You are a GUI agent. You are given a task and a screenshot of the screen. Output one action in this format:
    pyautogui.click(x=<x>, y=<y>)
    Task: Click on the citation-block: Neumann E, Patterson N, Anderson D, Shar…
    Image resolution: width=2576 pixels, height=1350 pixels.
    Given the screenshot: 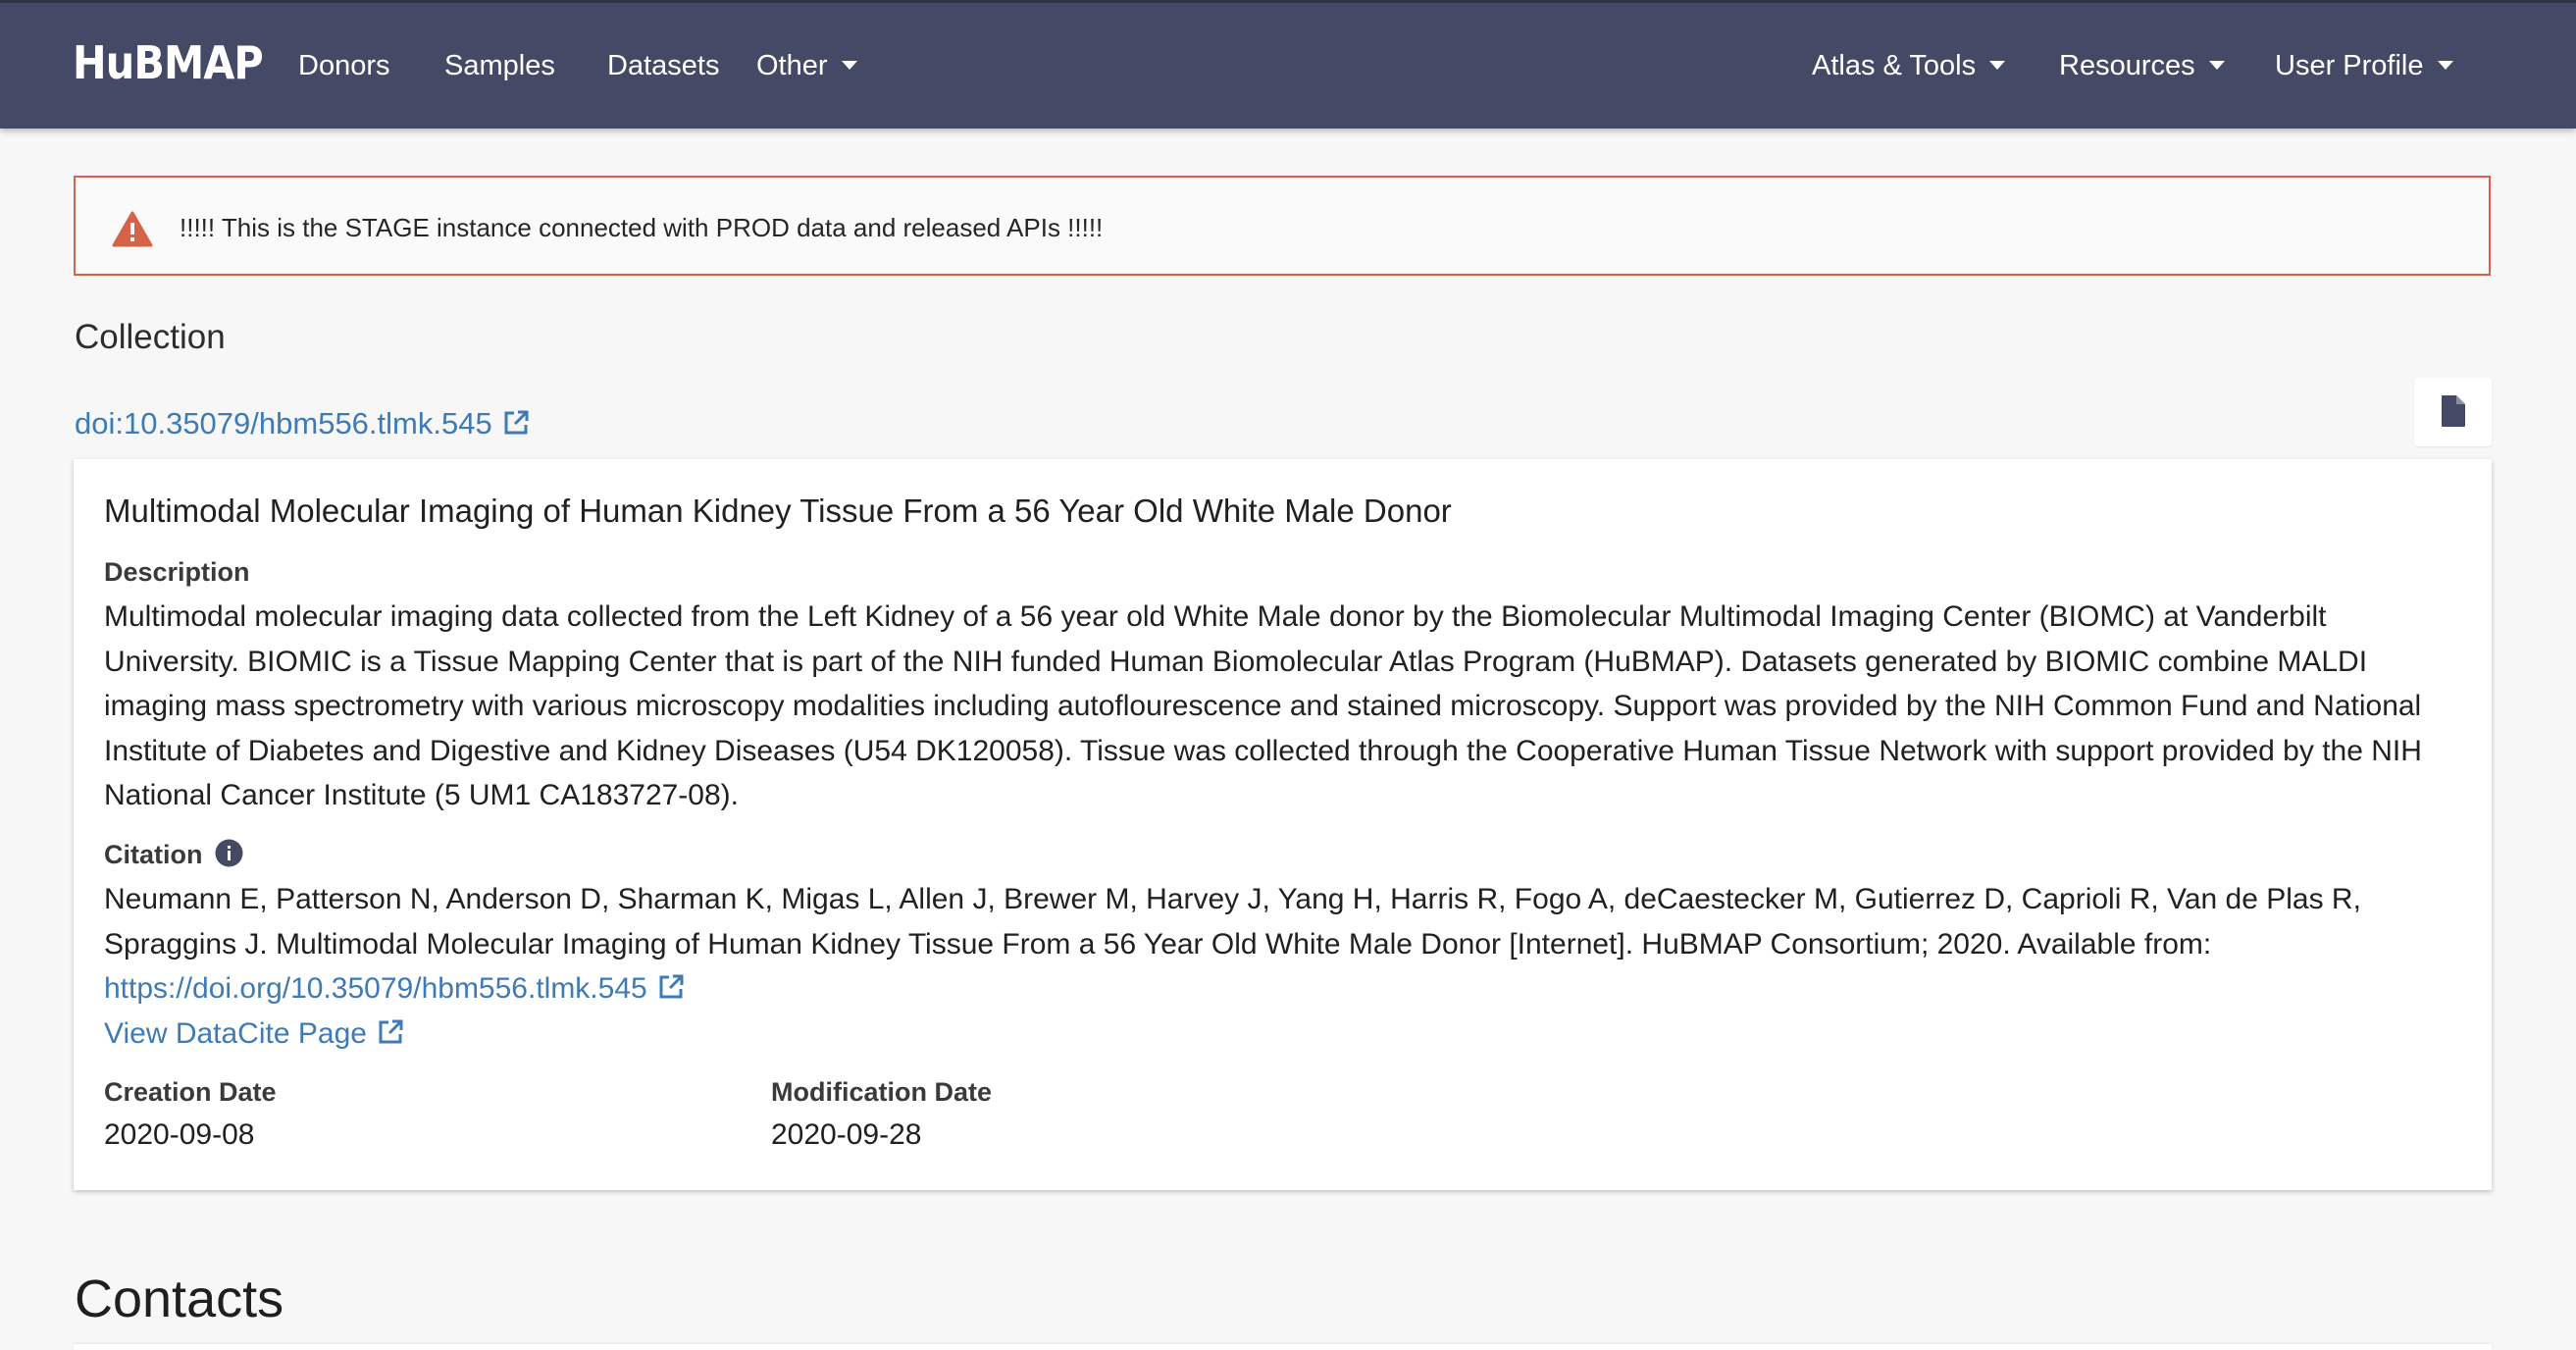 What is the action you would take?
    pyautogui.click(x=1286, y=966)
    